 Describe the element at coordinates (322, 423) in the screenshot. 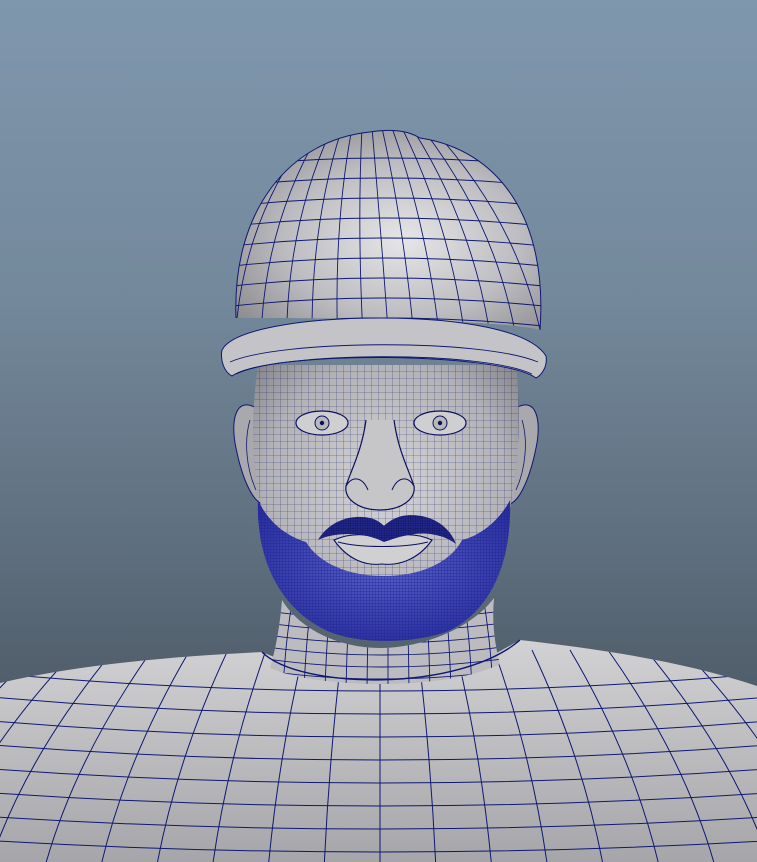

I see `eye-left` at that location.